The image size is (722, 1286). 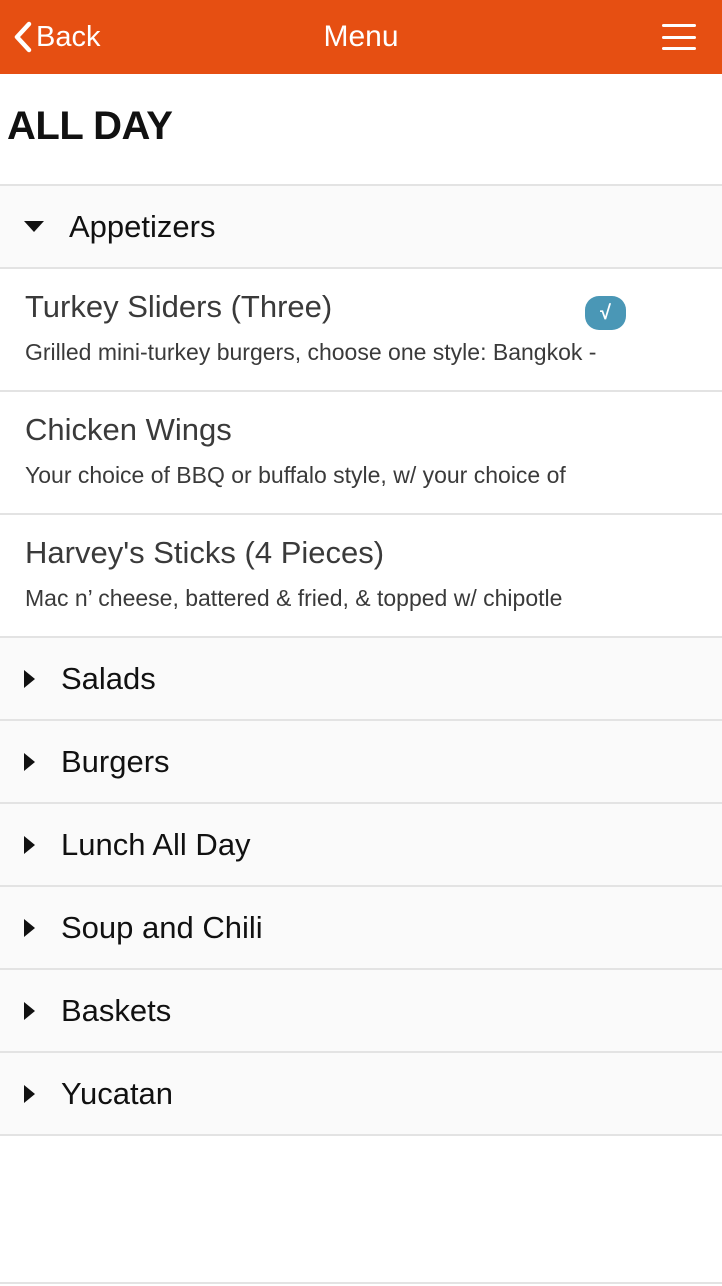 I want to click on back-label: Back, so click(x=68, y=36).